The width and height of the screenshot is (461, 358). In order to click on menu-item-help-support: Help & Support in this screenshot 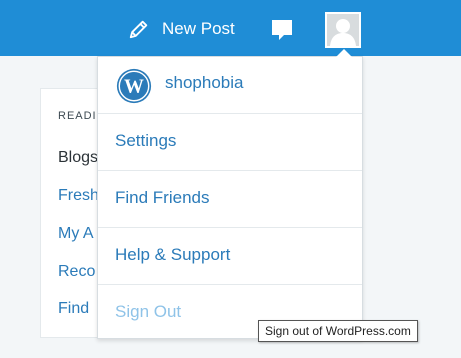, I will do `click(230, 256)`.